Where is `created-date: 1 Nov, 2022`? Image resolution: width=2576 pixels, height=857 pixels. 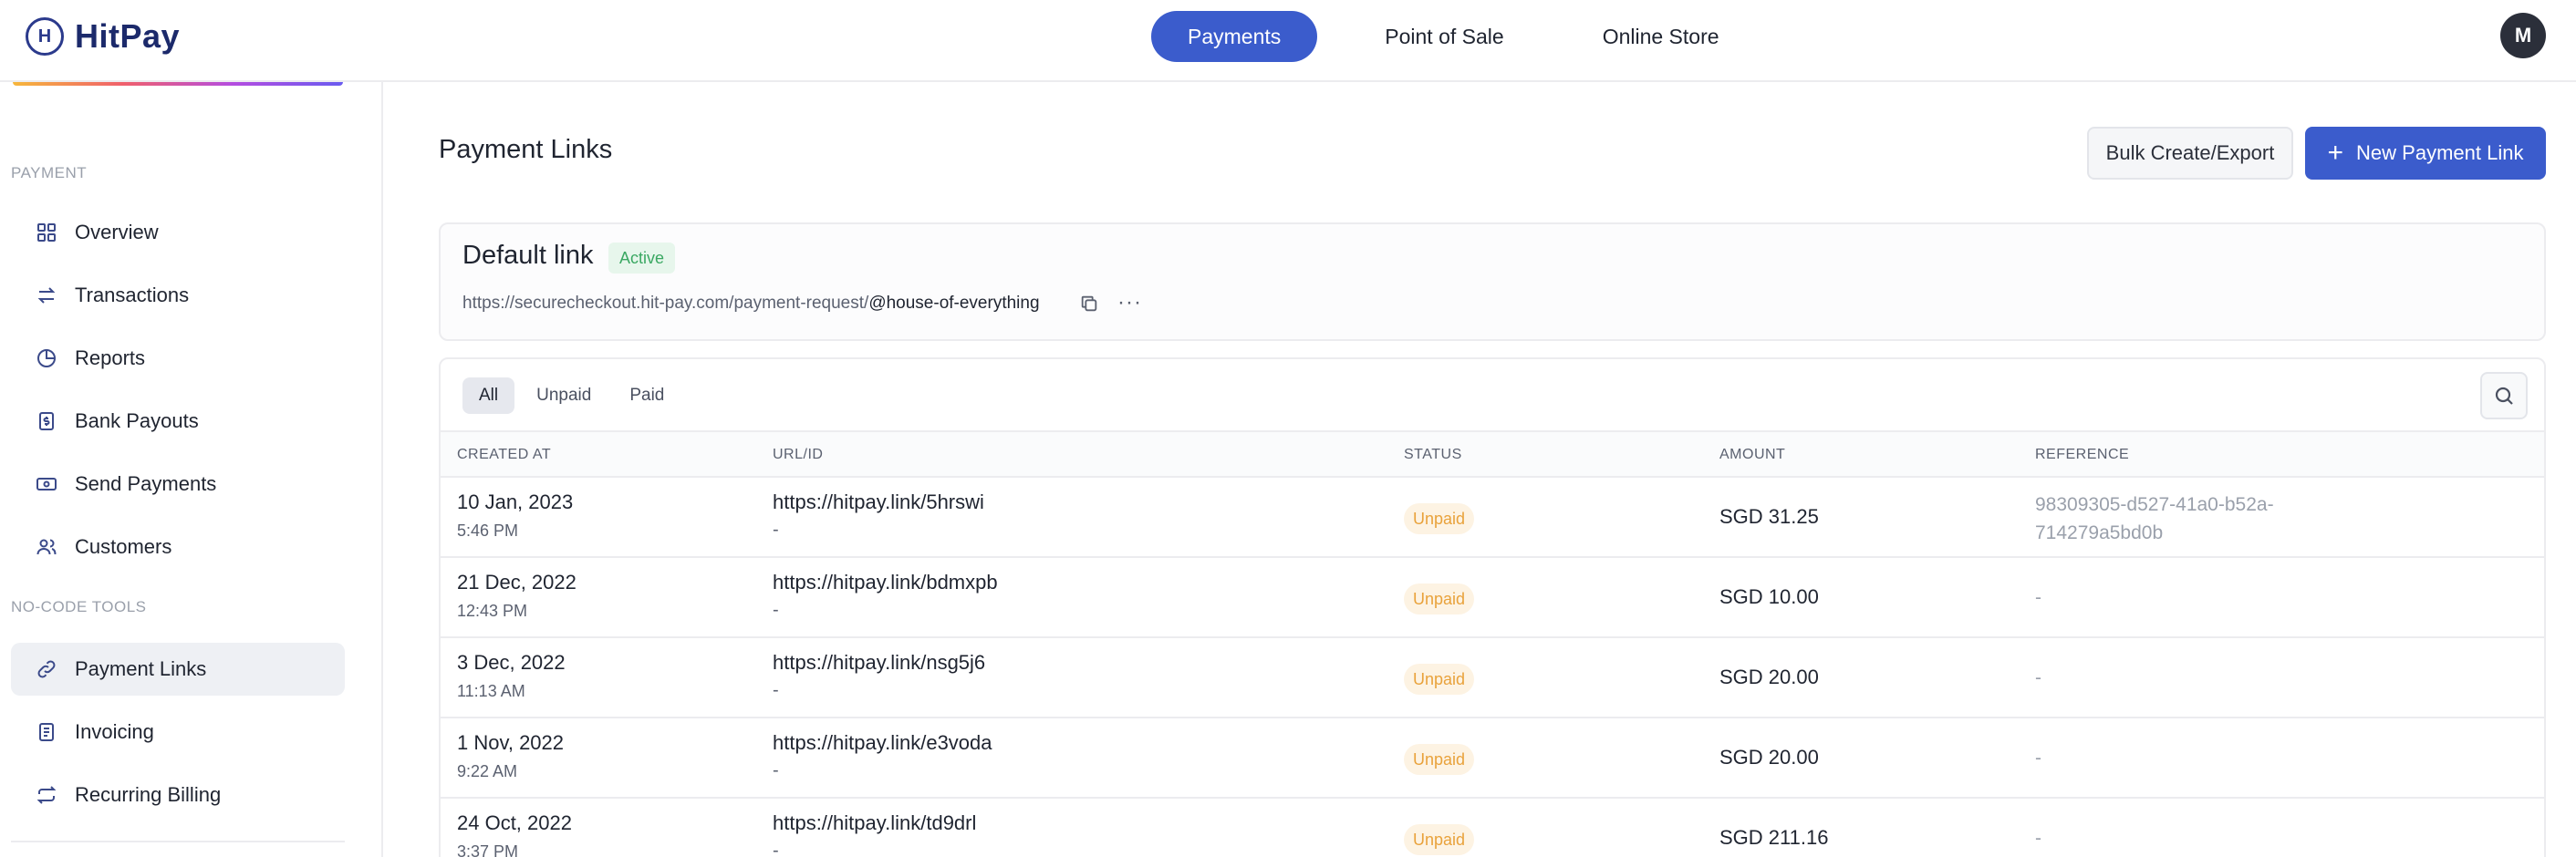 created-date: 1 Nov, 2022 is located at coordinates (511, 742).